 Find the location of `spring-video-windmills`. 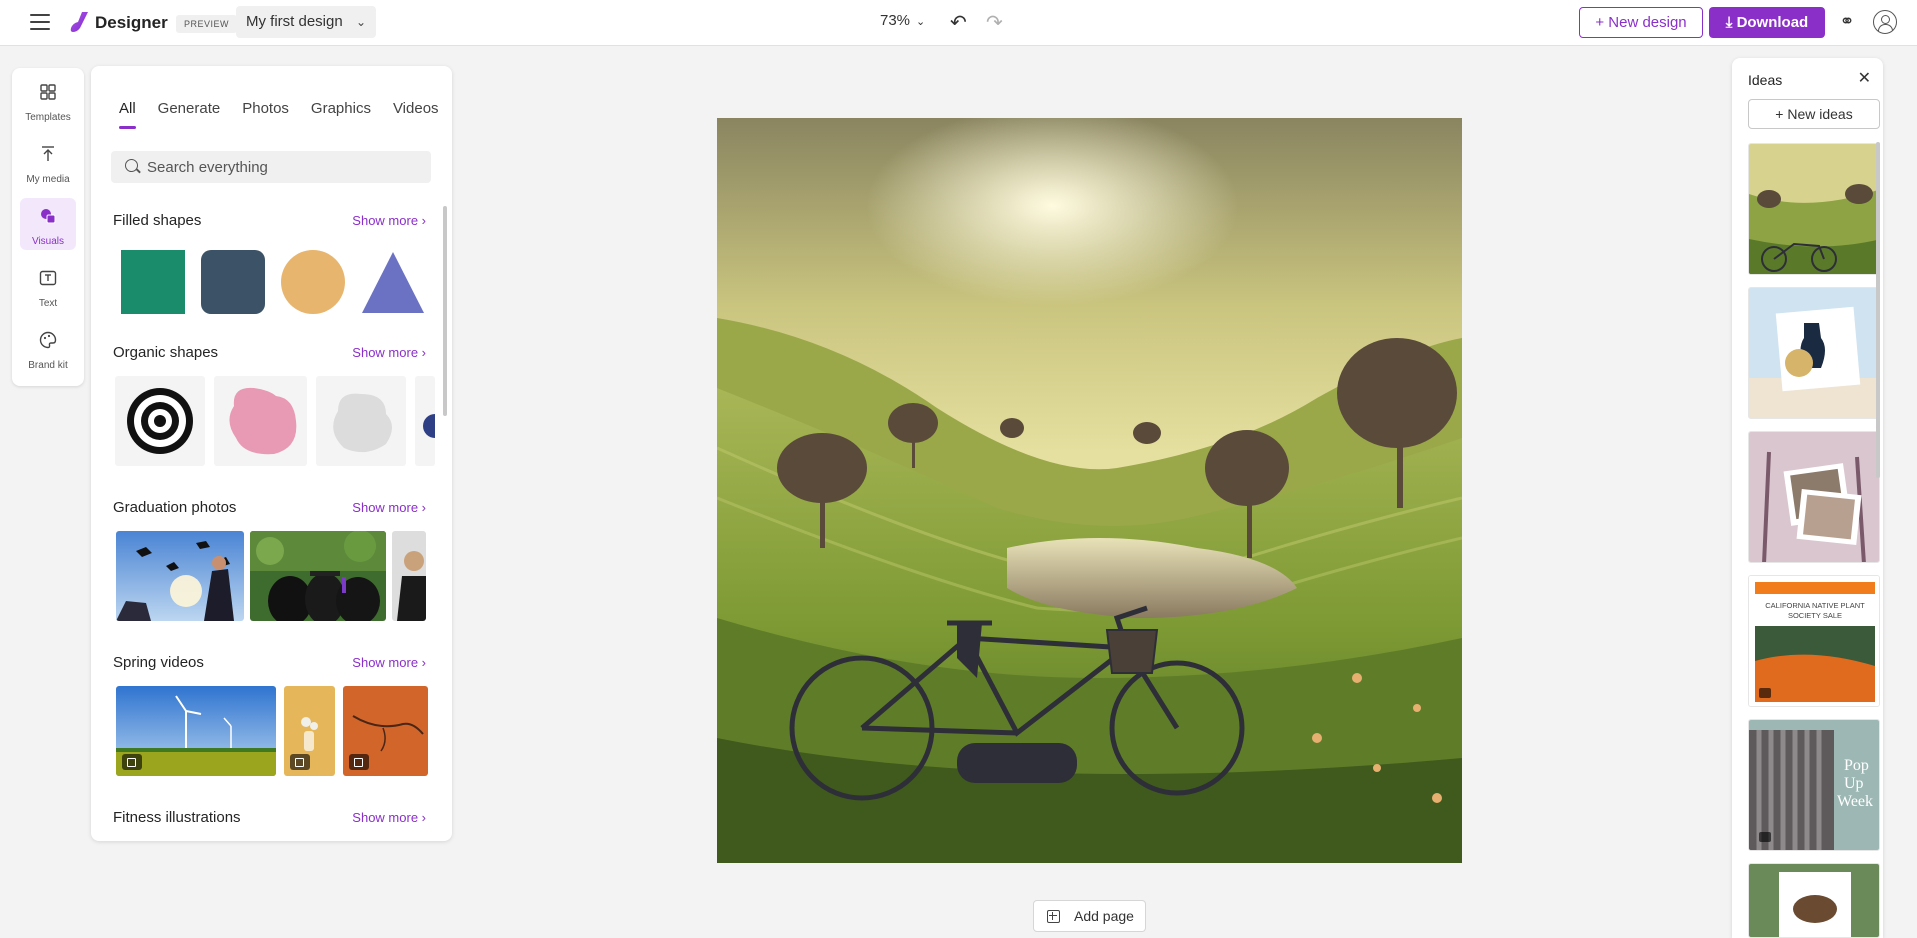

spring-video-windmills is located at coordinates (196, 731).